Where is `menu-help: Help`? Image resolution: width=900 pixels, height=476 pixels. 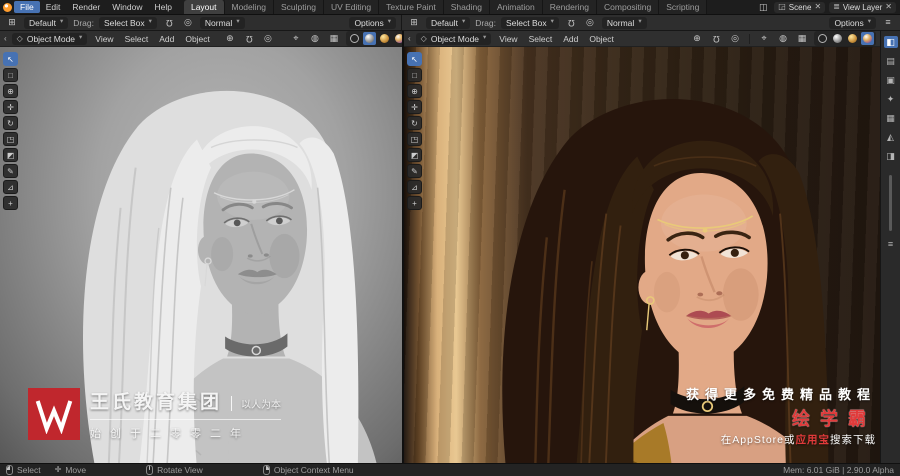
menu-help: Help is located at coordinates (162, 7).